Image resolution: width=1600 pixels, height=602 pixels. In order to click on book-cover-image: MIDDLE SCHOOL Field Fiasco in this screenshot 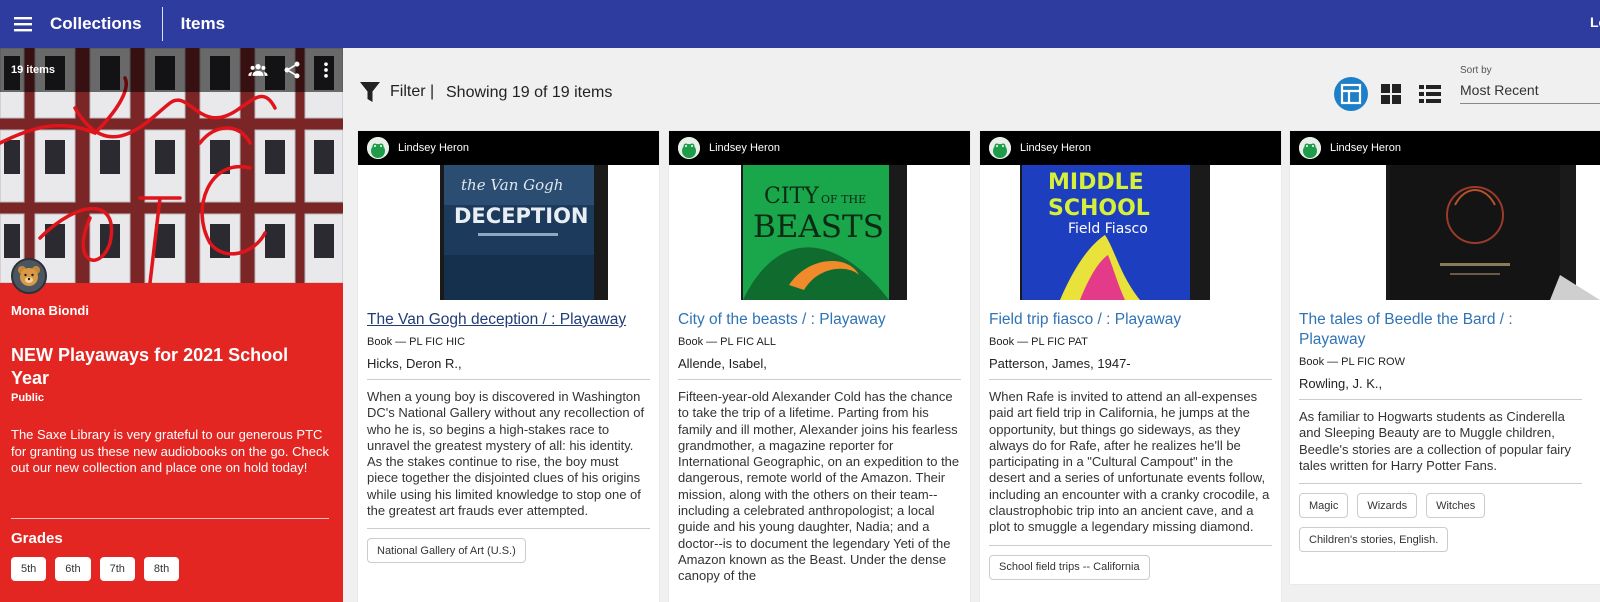, I will do `click(1130, 232)`.